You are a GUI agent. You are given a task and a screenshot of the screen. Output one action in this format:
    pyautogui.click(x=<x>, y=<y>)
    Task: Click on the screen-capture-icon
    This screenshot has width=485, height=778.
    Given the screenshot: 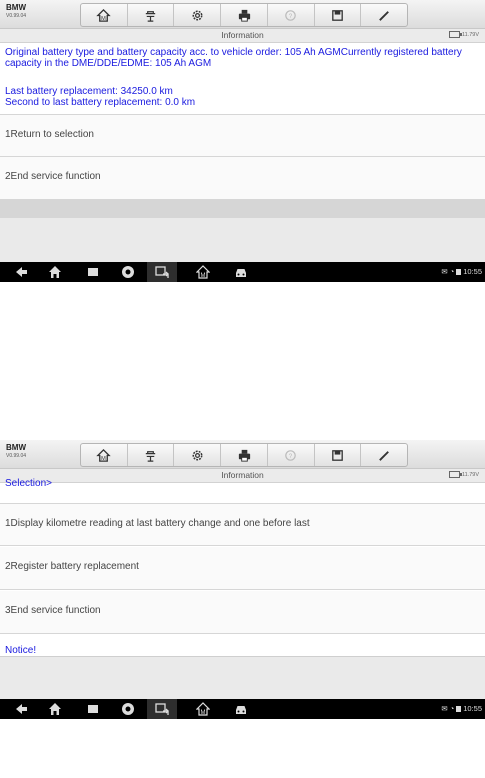 What is the action you would take?
    pyautogui.click(x=162, y=709)
    